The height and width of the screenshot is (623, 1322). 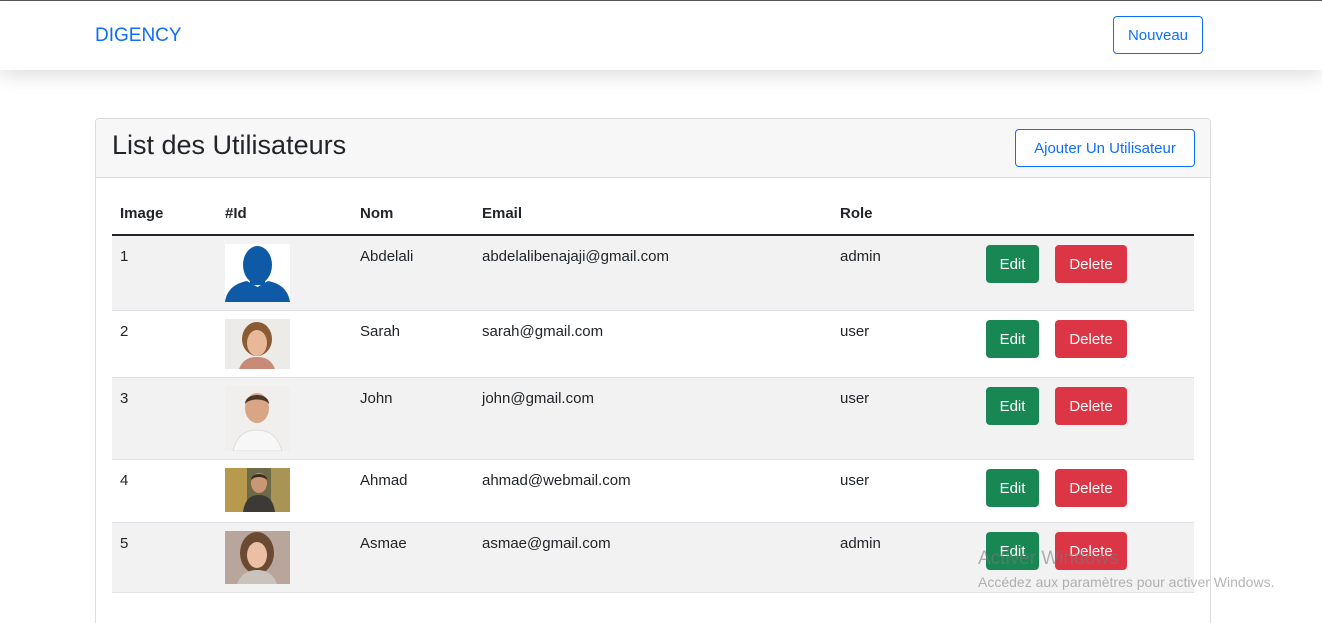 I want to click on user-email: sarah@gmail.com, so click(x=543, y=331).